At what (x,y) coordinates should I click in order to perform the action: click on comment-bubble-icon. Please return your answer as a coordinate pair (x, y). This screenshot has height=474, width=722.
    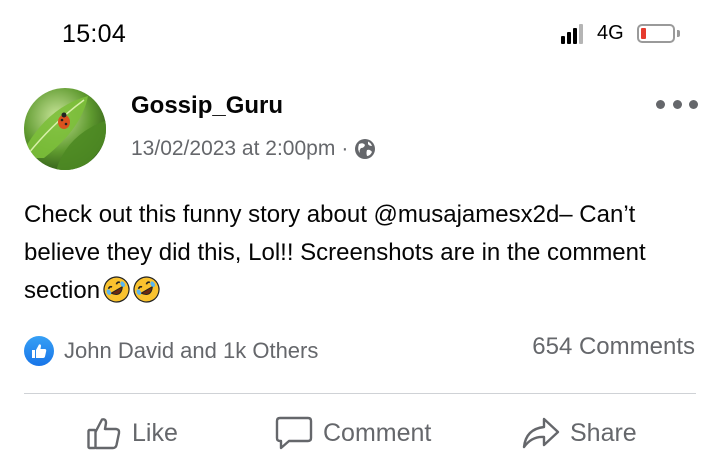
    Looking at the image, I should click on (294, 433).